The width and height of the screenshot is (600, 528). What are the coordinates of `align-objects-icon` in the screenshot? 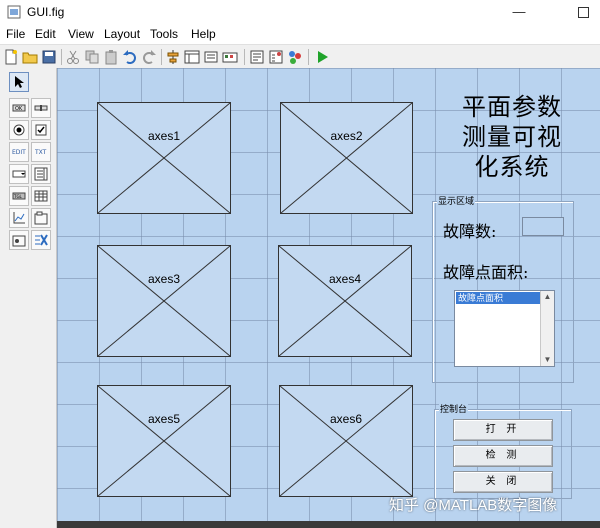 It's located at (173, 57).